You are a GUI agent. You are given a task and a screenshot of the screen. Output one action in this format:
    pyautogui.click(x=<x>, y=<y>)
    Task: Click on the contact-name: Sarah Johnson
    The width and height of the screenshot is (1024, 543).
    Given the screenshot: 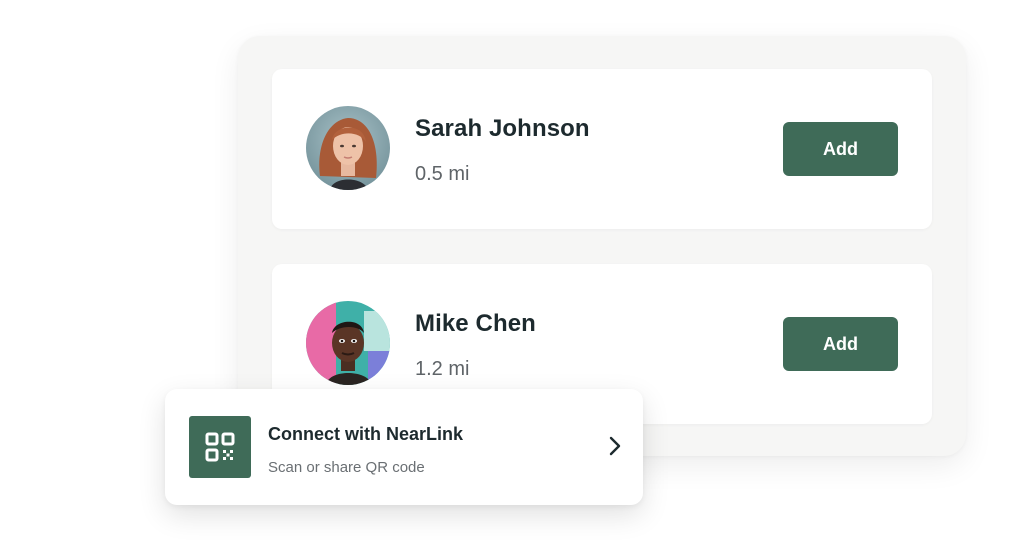 What is the action you would take?
    pyautogui.click(x=502, y=128)
    